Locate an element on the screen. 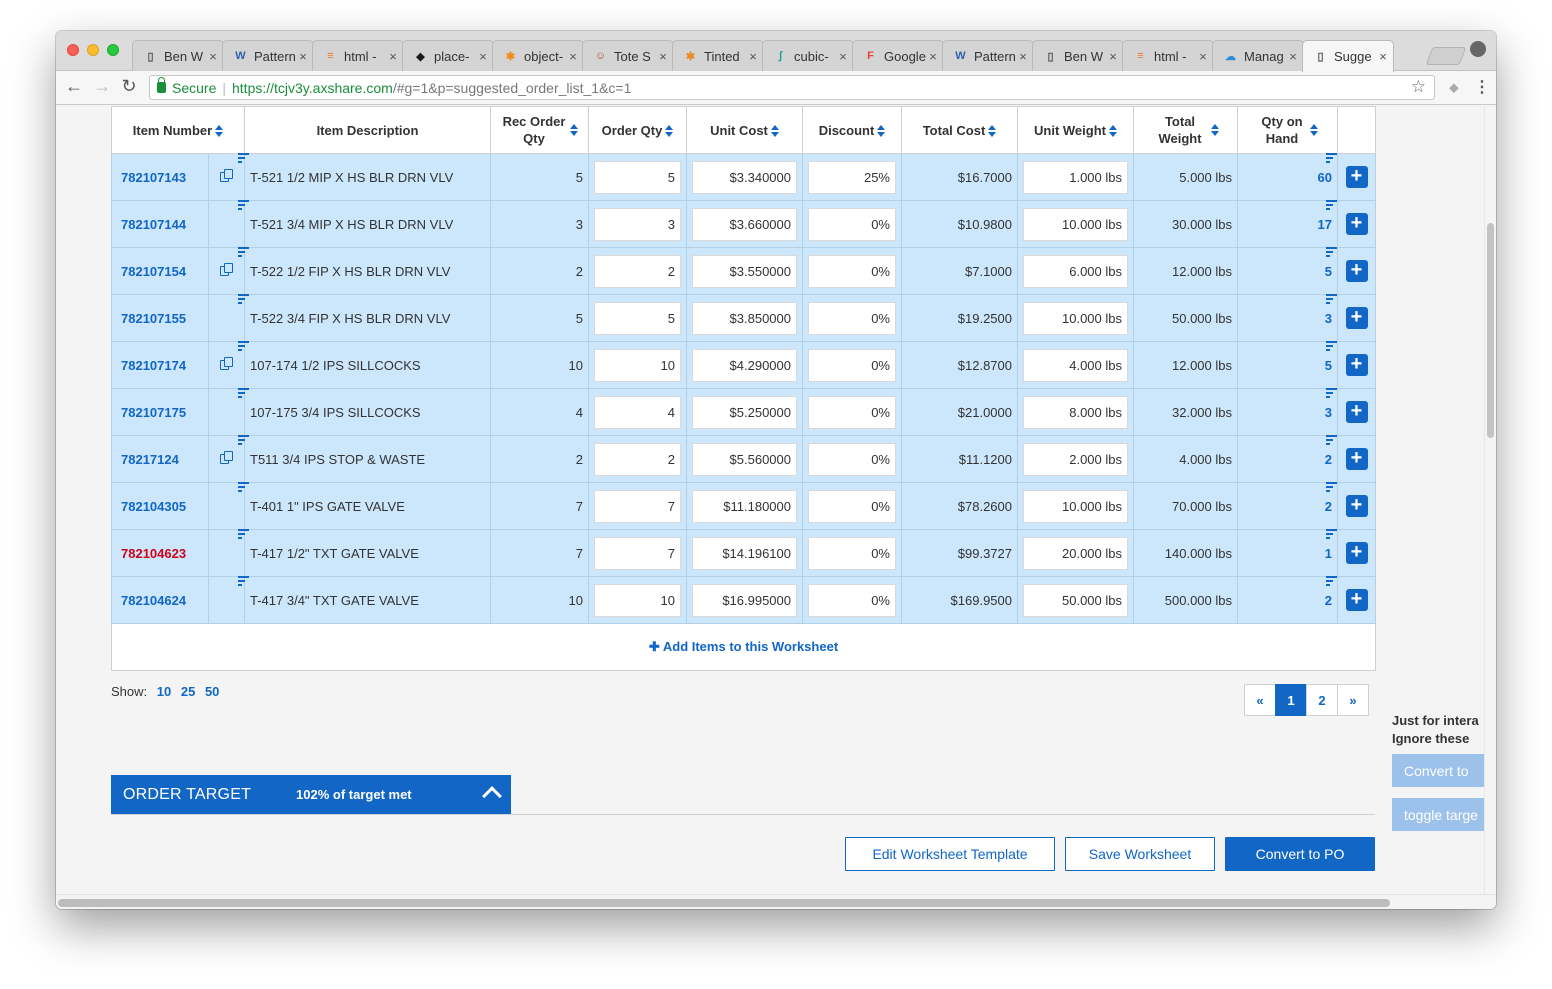 Image resolution: width=1552 pixels, height=989 pixels. item-number-link: 782107175 is located at coordinates (151, 412).